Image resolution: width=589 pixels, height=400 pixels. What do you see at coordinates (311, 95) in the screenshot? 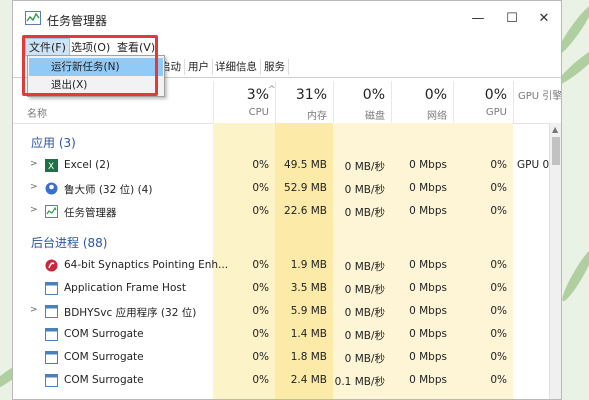
I see `memory-total: 31%` at bounding box center [311, 95].